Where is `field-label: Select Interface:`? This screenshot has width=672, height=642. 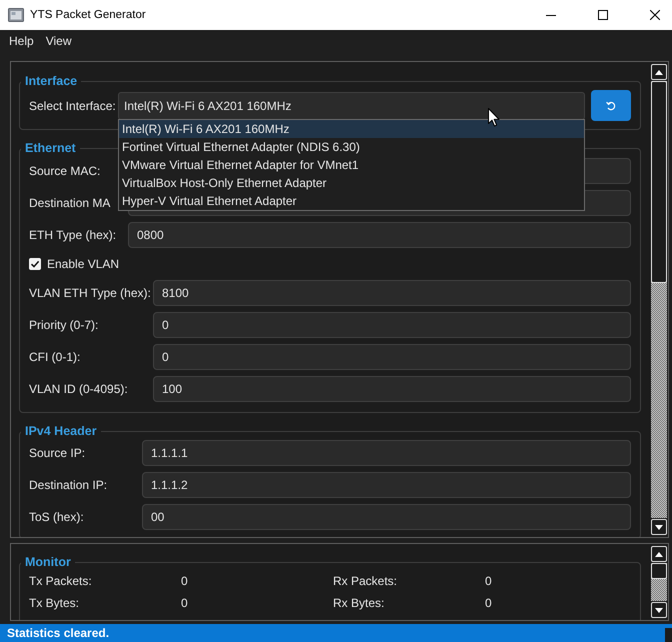
field-label: Select Interface: is located at coordinates (73, 105).